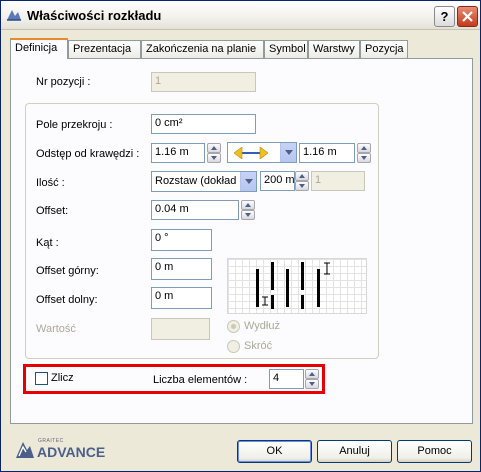  I want to click on layout-preview, so click(297, 286).